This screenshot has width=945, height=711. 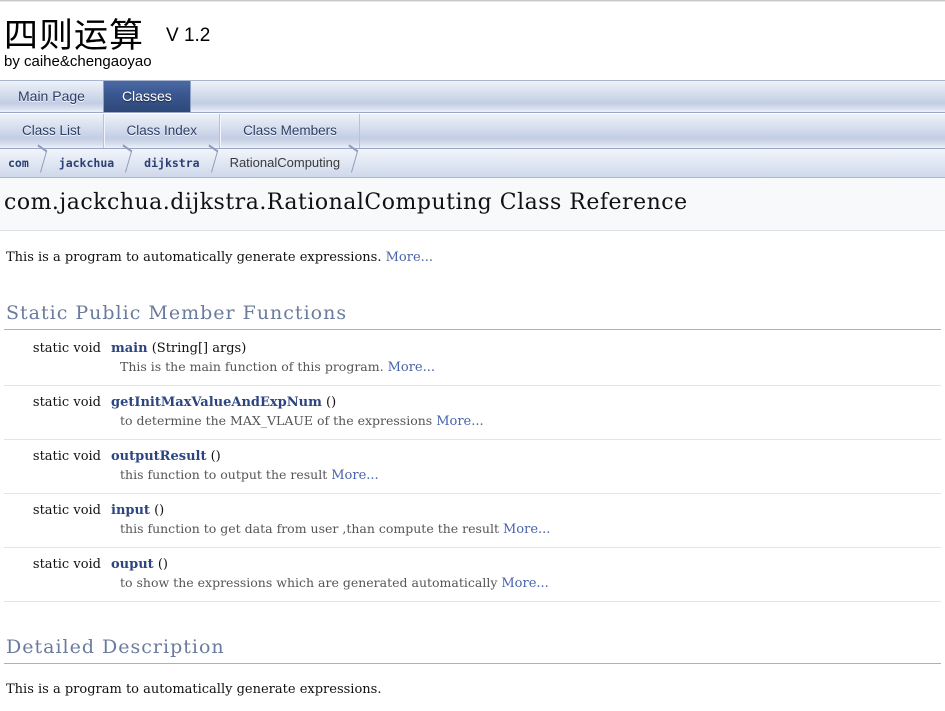 What do you see at coordinates (199, 348) in the screenshot?
I see `member-args: (String[] args)` at bounding box center [199, 348].